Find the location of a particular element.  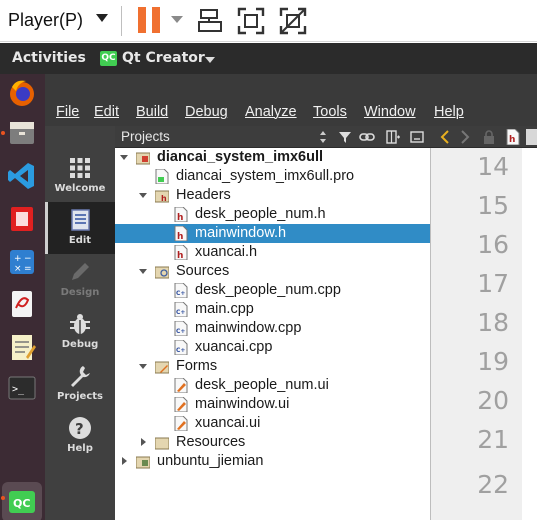

menu-debug: Debug is located at coordinates (206, 112).